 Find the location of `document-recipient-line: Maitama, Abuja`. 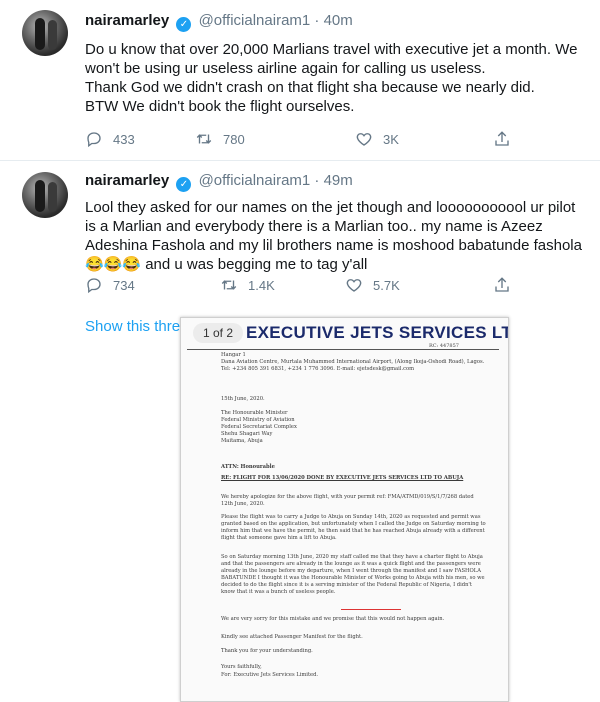

document-recipient-line: Maitama, Abuja is located at coordinates (242, 441).